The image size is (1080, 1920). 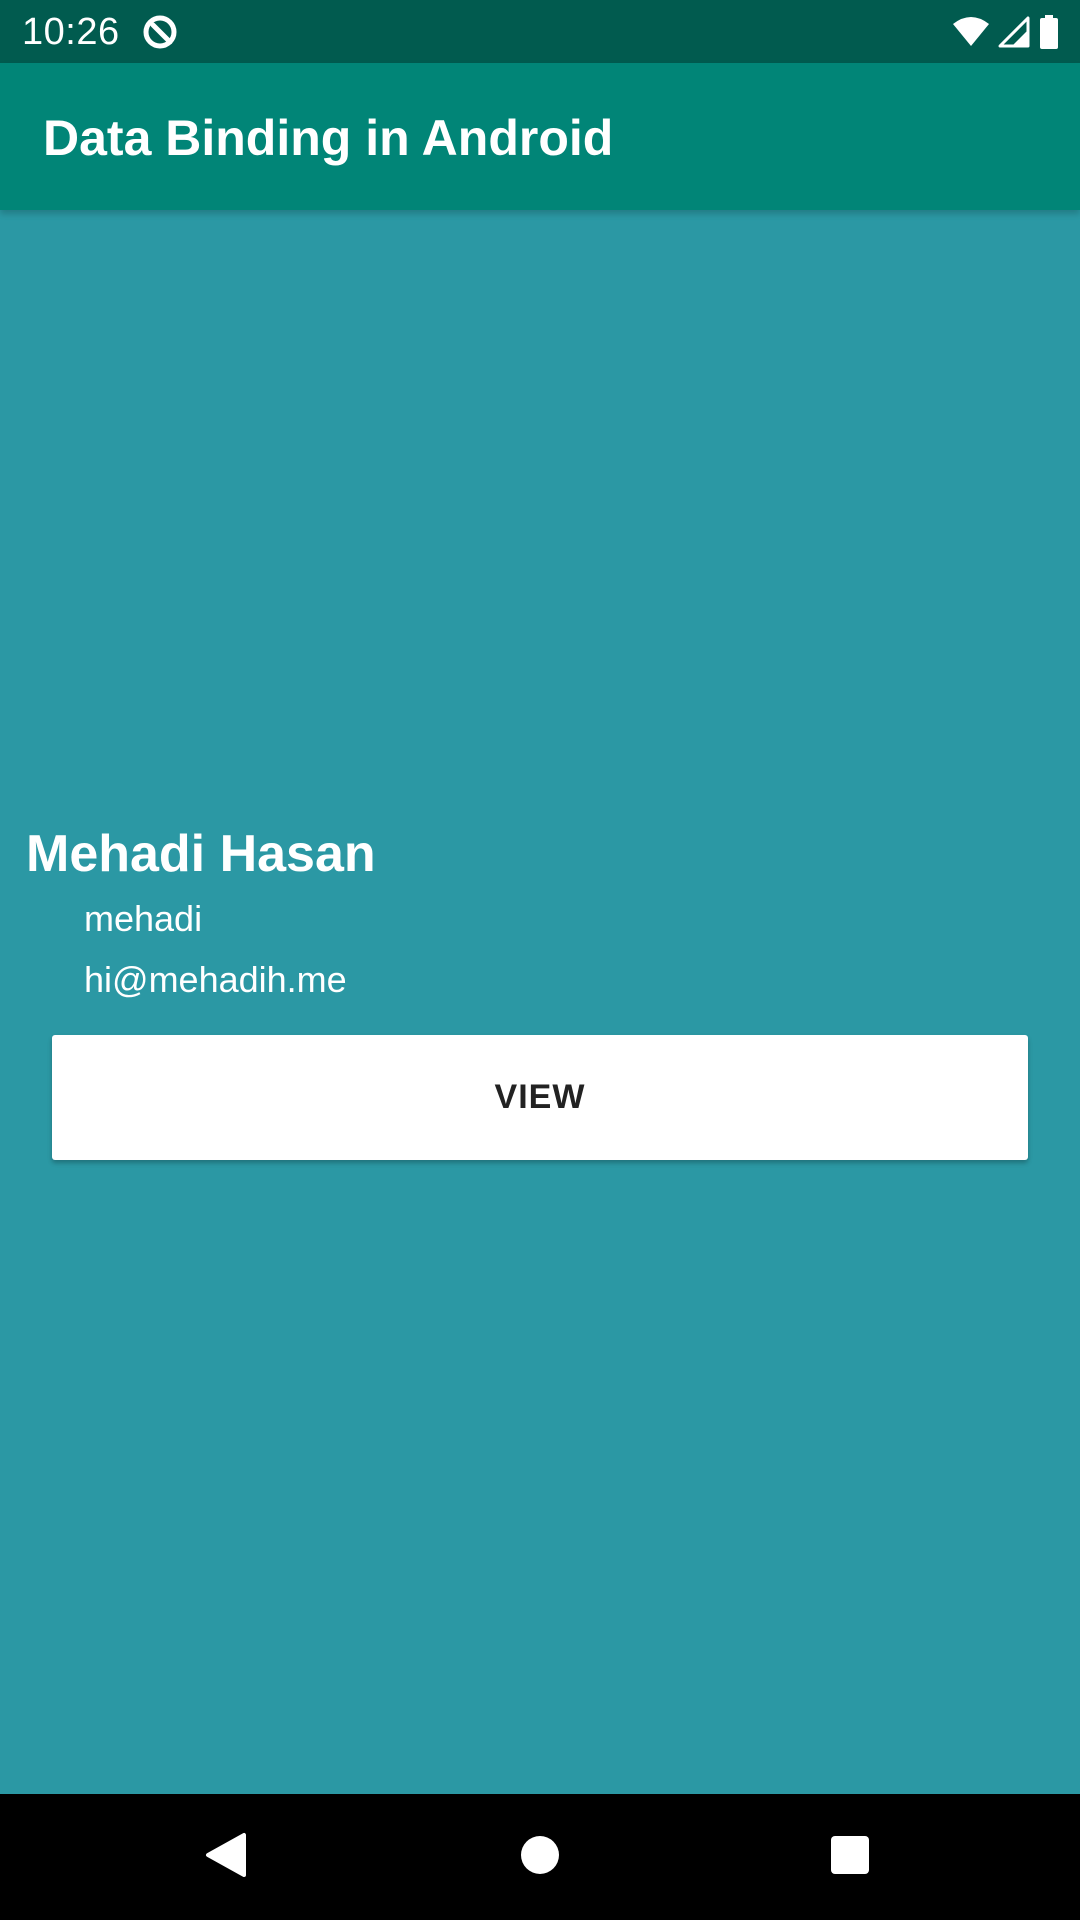 I want to click on recents-button, so click(x=850, y=1857).